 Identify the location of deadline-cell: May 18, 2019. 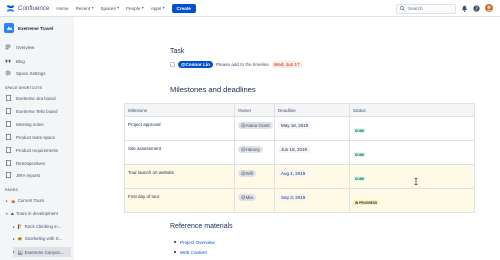
(312, 128).